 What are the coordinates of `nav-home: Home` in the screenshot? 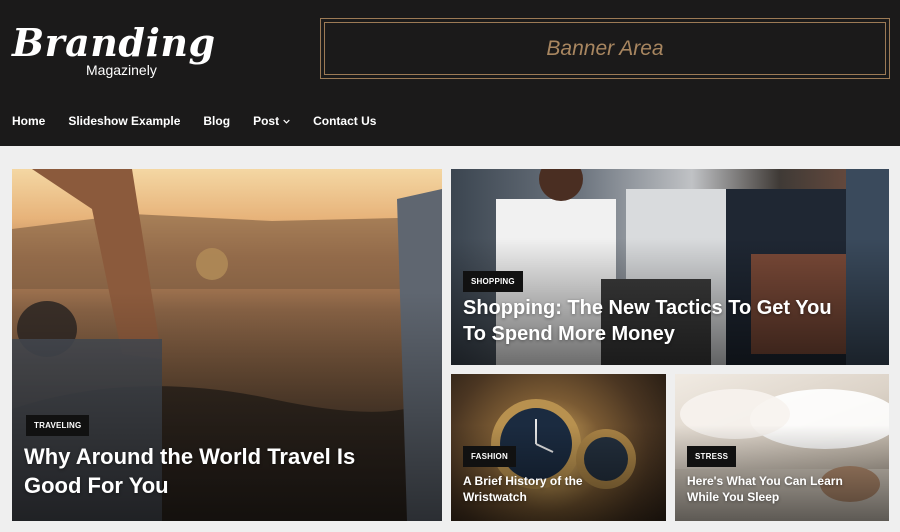 It's located at (28, 121).